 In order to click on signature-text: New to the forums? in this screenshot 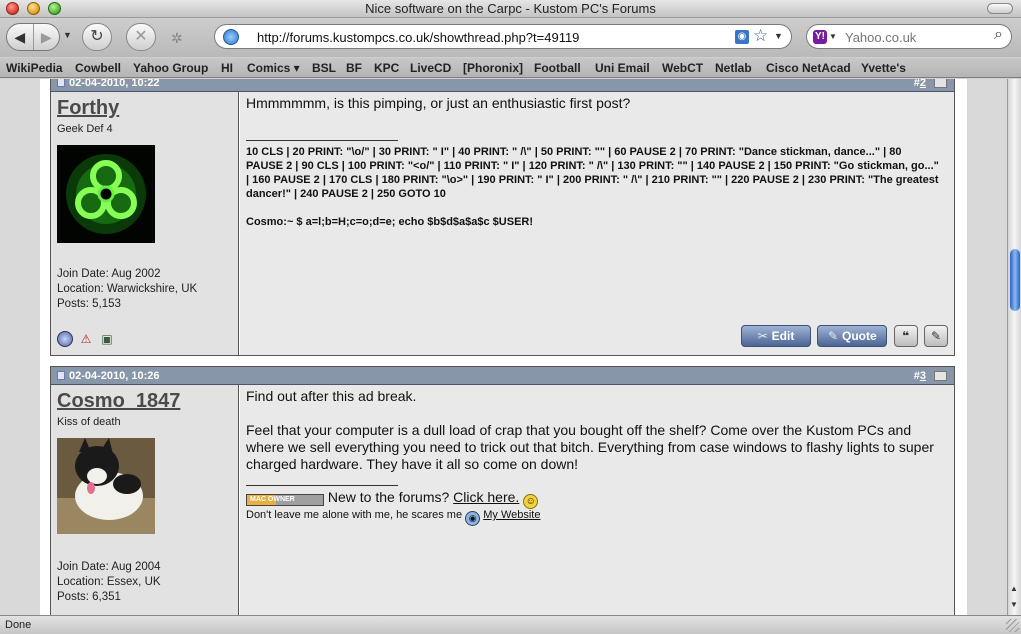, I will do `click(388, 497)`.